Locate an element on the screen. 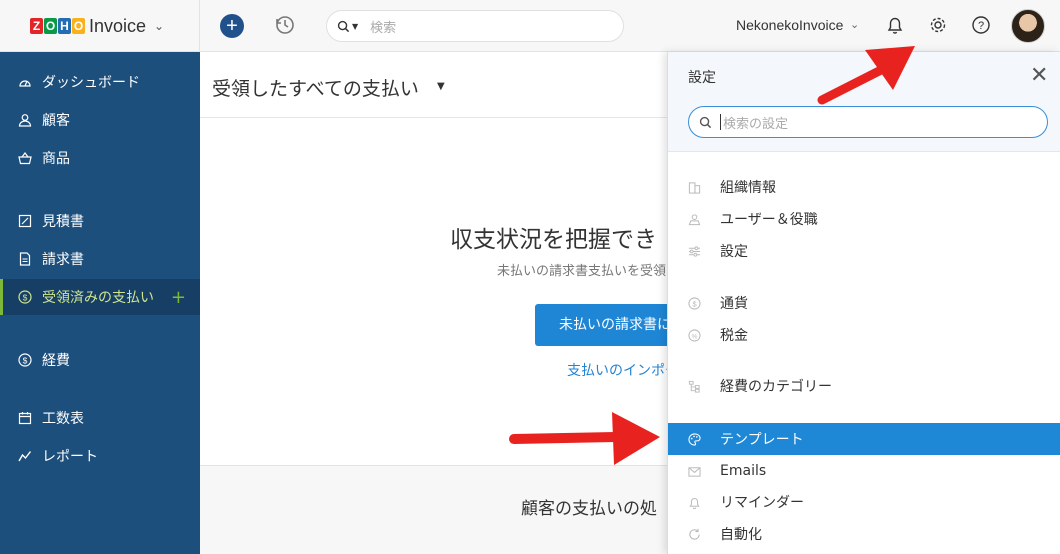  sidebar-item-payments-received: $ 受領済みの支払い + is located at coordinates (100, 297).